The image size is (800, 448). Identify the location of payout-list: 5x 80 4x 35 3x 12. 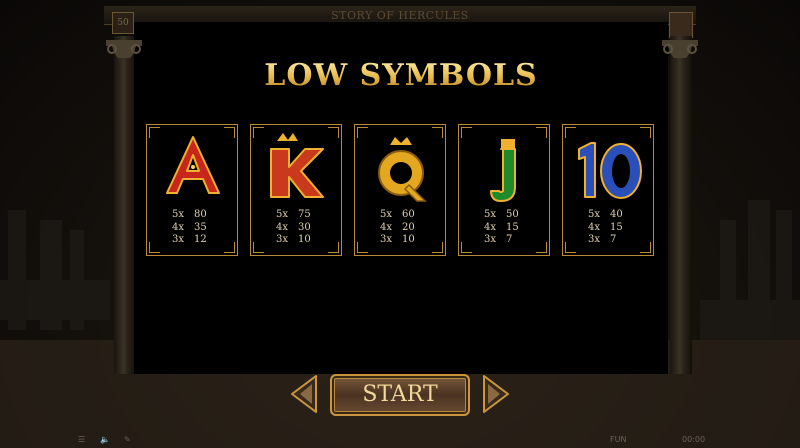
(192, 228).